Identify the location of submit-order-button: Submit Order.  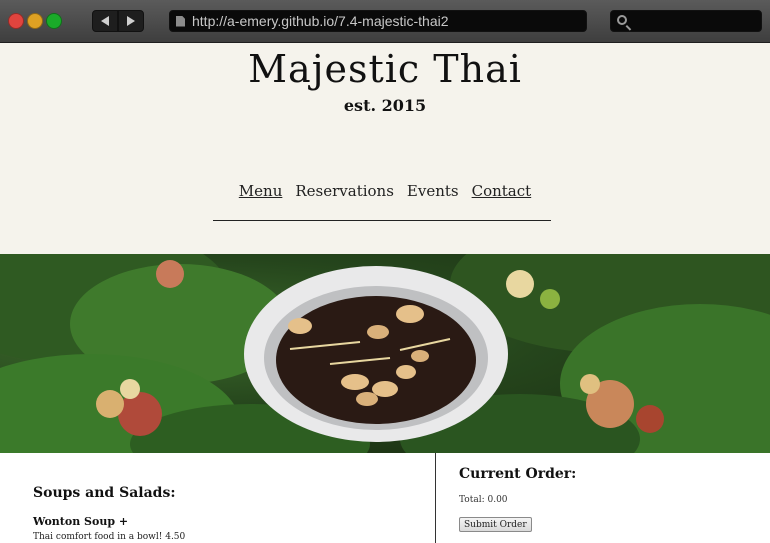
(495, 524).